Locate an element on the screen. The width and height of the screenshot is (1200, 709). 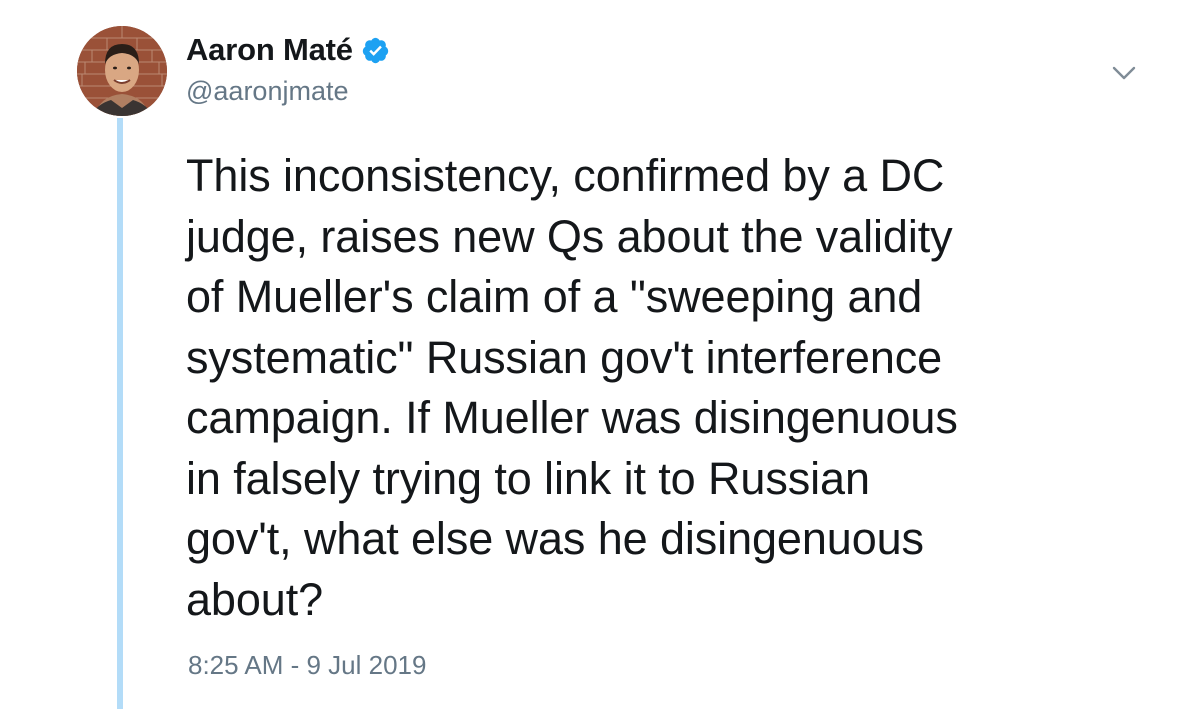
chevron-down-icon is located at coordinates (1124, 73).